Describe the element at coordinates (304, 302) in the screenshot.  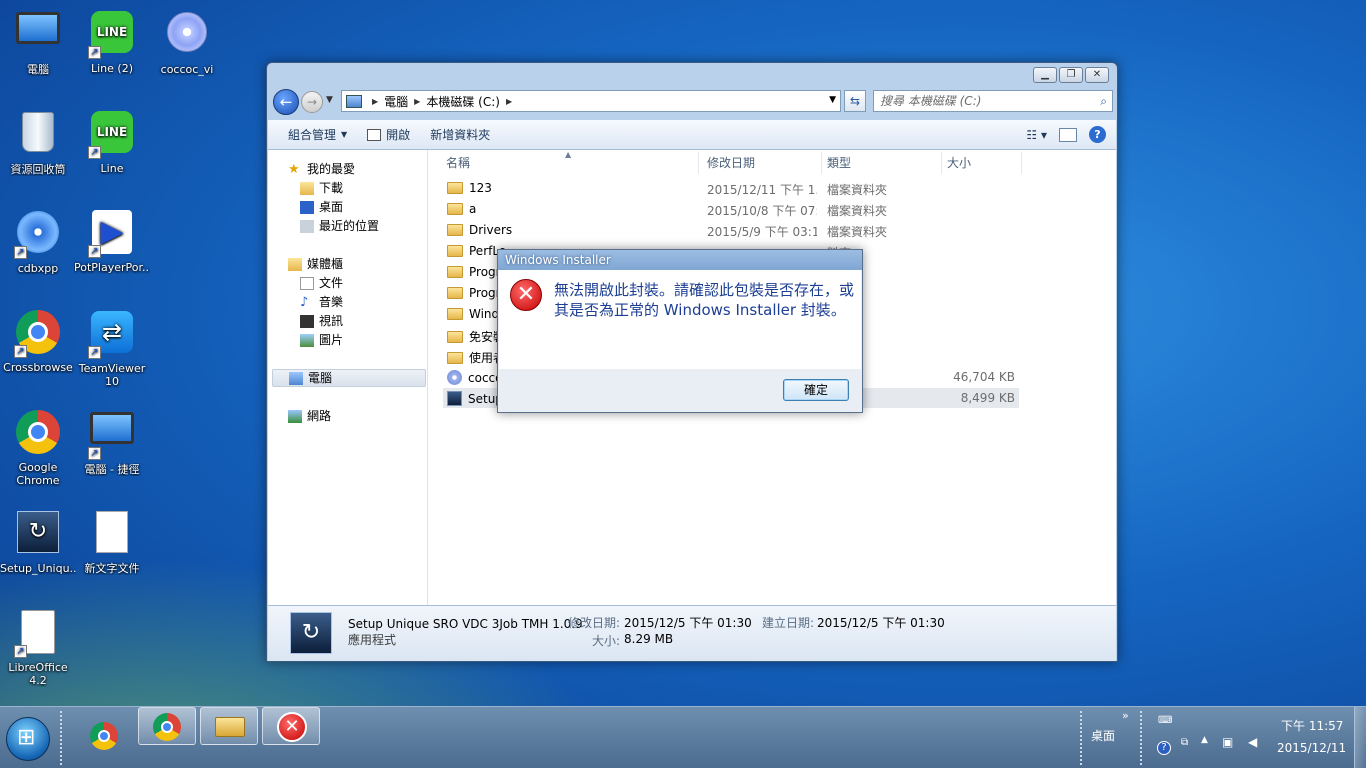
I see `music-icon: ♪` at that location.